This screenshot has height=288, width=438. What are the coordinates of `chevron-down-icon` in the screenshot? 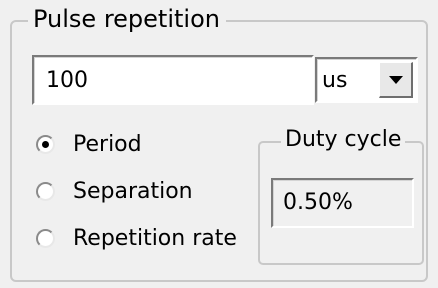 It's located at (396, 80).